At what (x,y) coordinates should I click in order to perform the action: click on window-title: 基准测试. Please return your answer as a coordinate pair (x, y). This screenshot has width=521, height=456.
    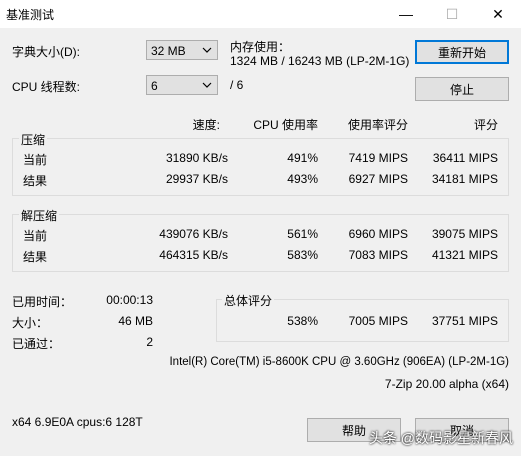
    Looking at the image, I should click on (30, 15).